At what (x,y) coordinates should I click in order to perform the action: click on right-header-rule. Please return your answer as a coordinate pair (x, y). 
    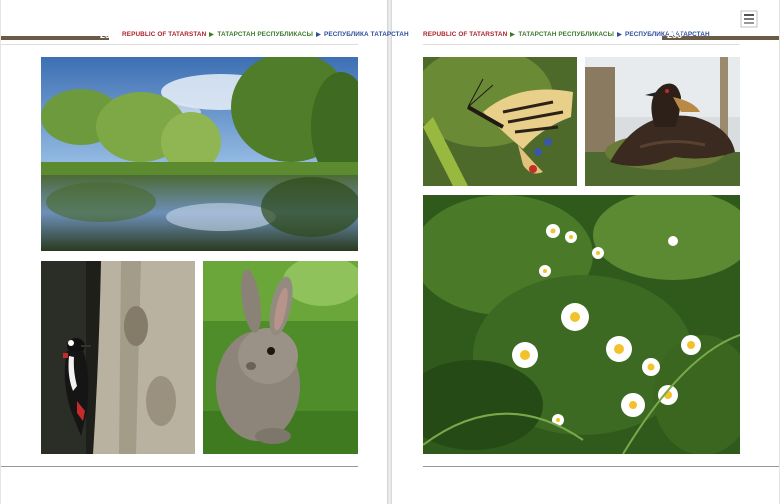
    Looking at the image, I should click on (581, 44).